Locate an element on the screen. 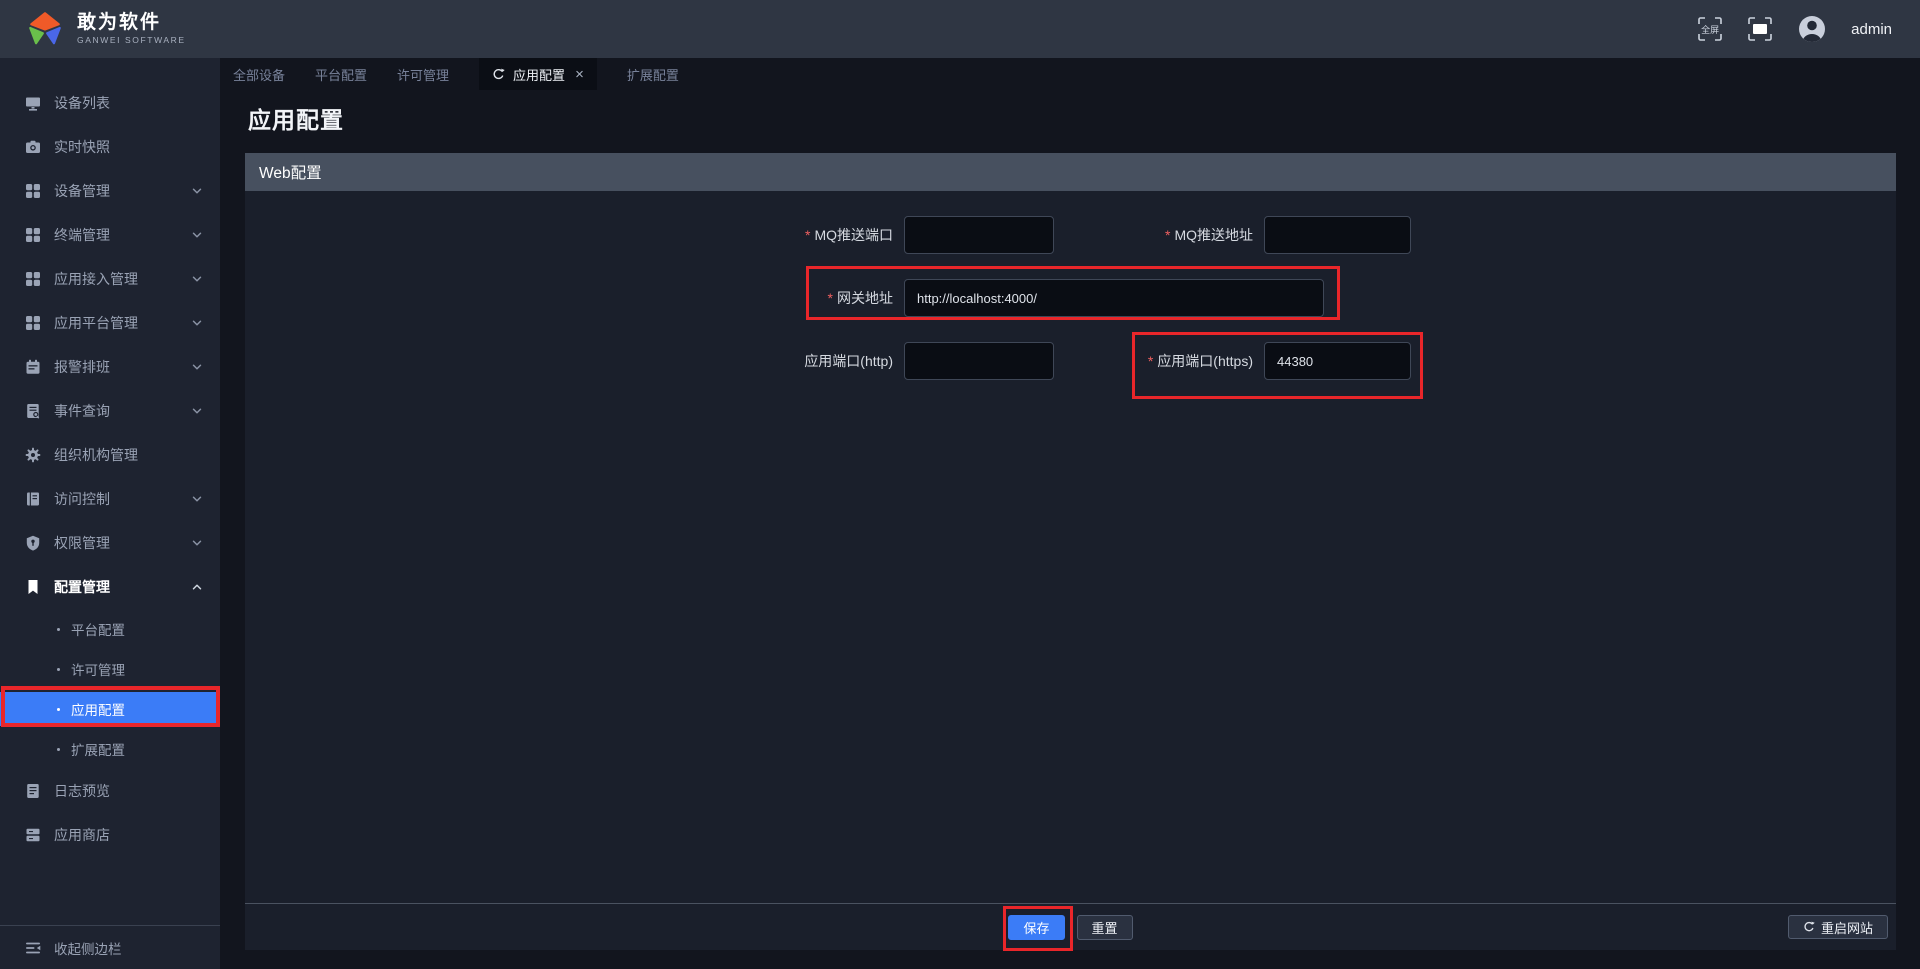 This screenshot has width=1920, height=969. sidebar-item-label: 报警排班 is located at coordinates (82, 367).